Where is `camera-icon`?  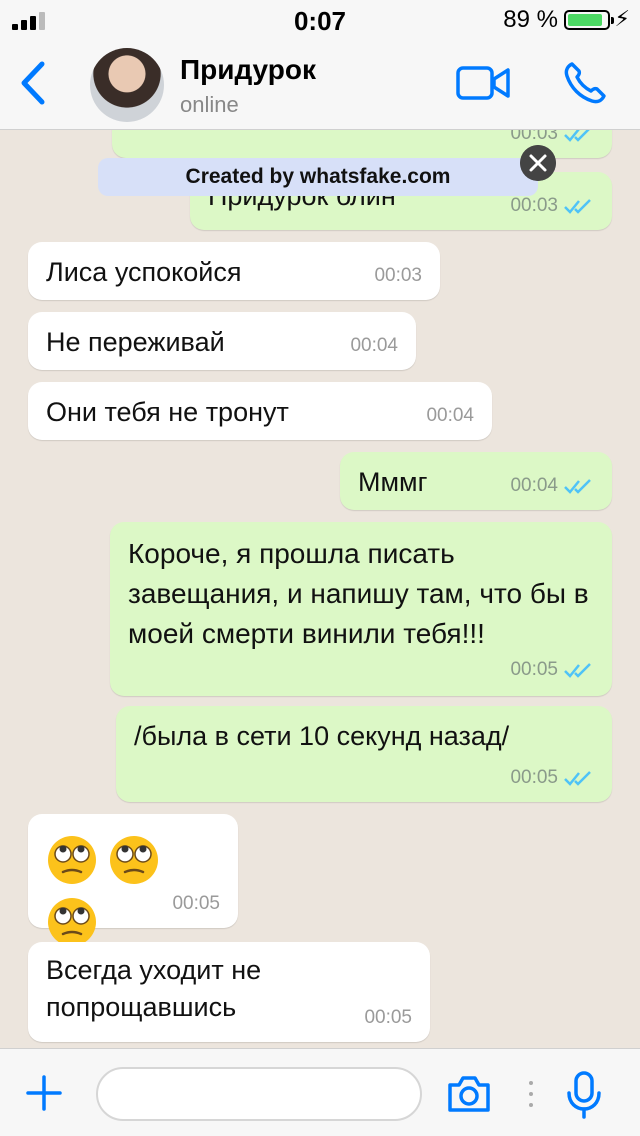 camera-icon is located at coordinates (469, 1094).